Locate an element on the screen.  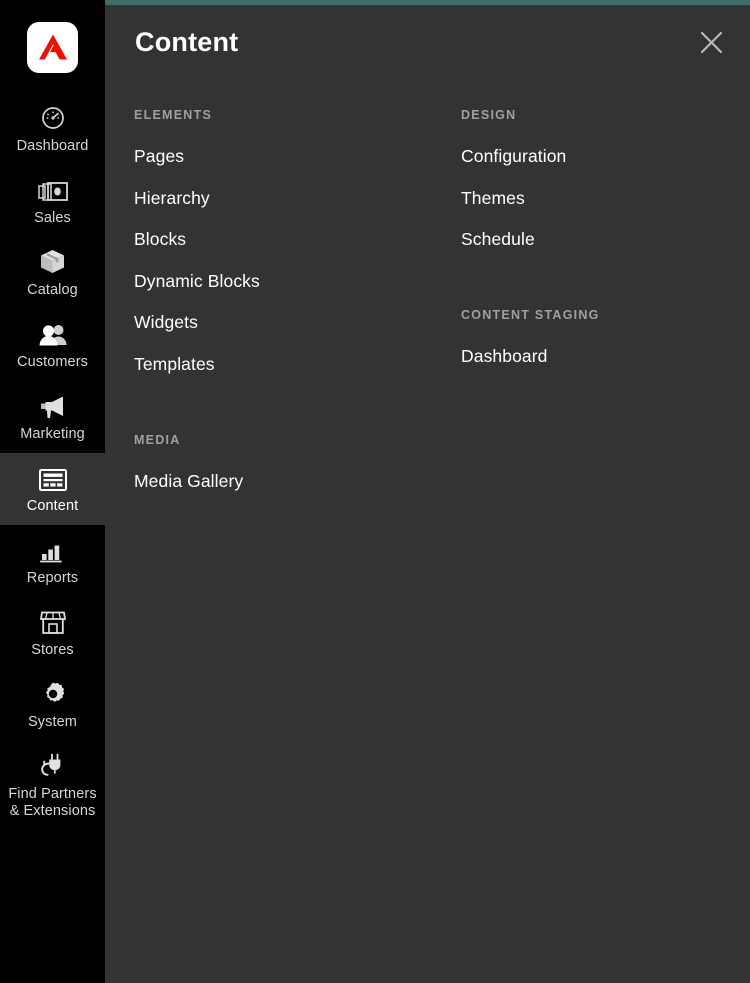
menu-group-title: CONTENT STAGING is located at coordinates (530, 315).